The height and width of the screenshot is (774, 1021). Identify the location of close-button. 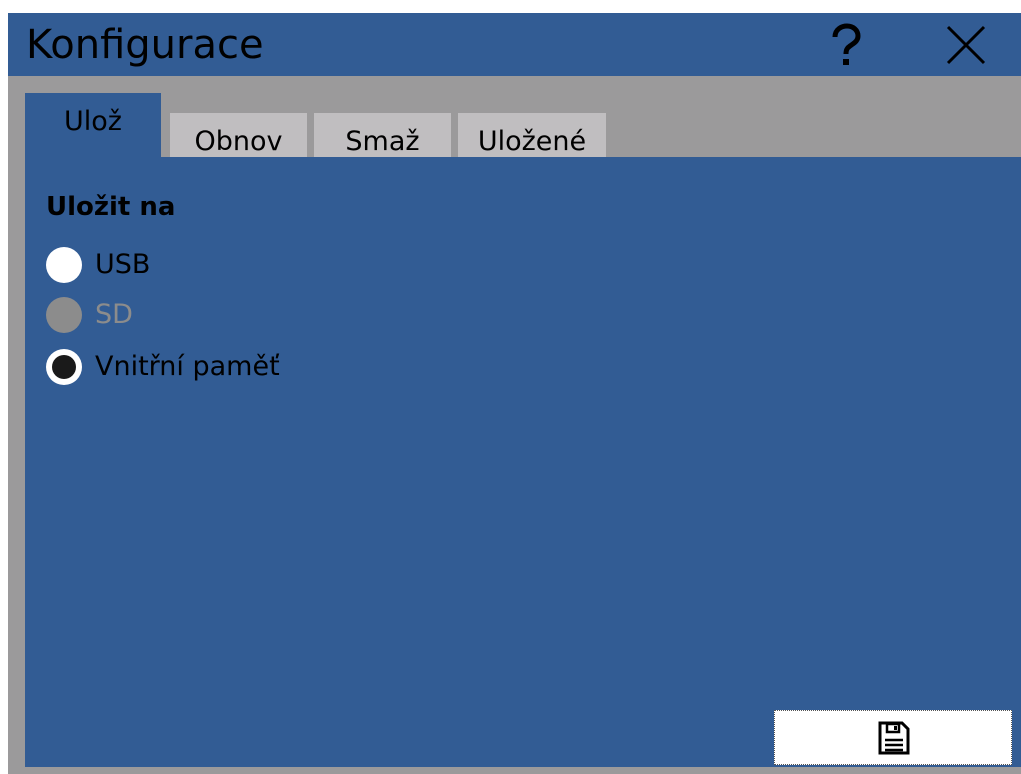
(966, 45).